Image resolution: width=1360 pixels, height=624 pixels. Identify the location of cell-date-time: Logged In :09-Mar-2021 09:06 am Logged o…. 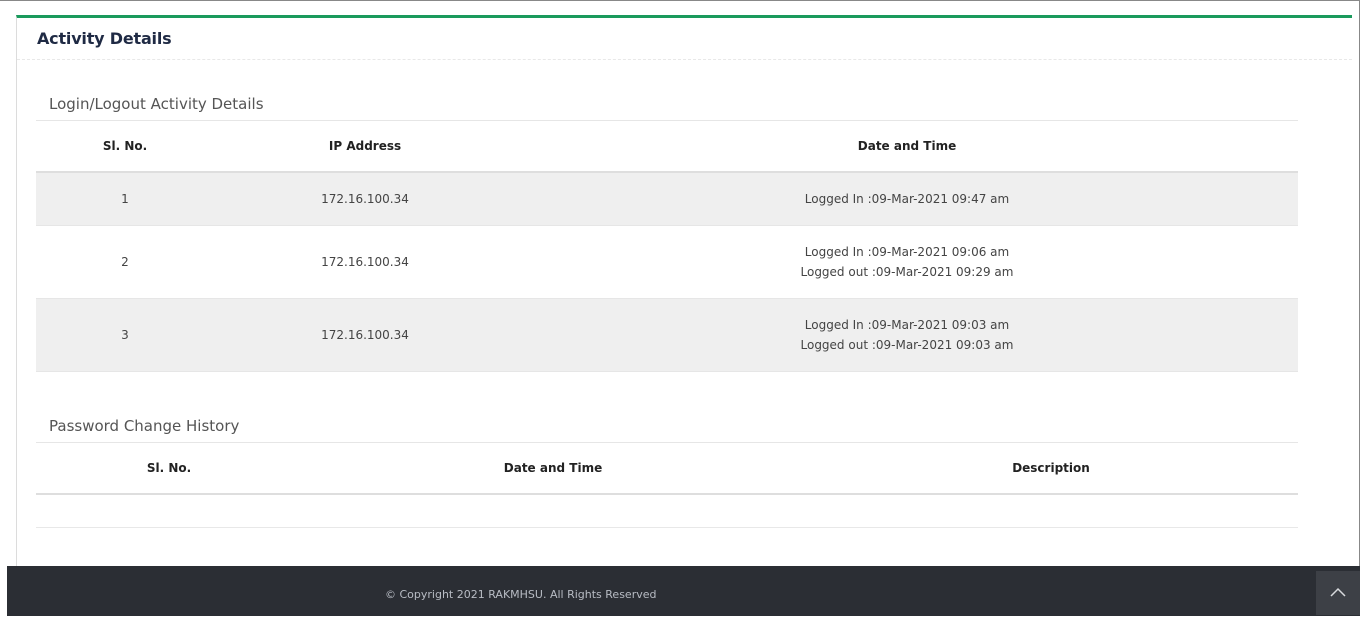
(907, 262).